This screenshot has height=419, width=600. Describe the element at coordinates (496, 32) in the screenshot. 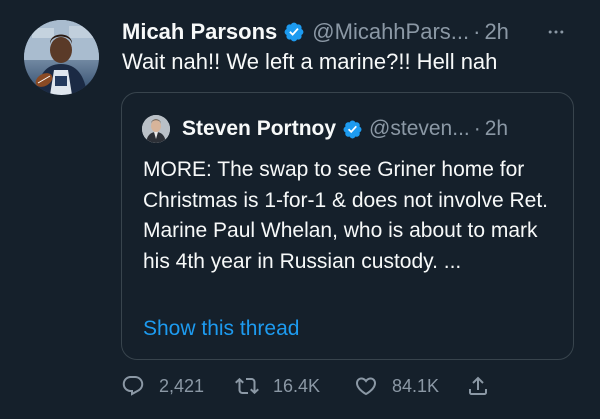

I see `tweet-timestamp: 2h` at that location.